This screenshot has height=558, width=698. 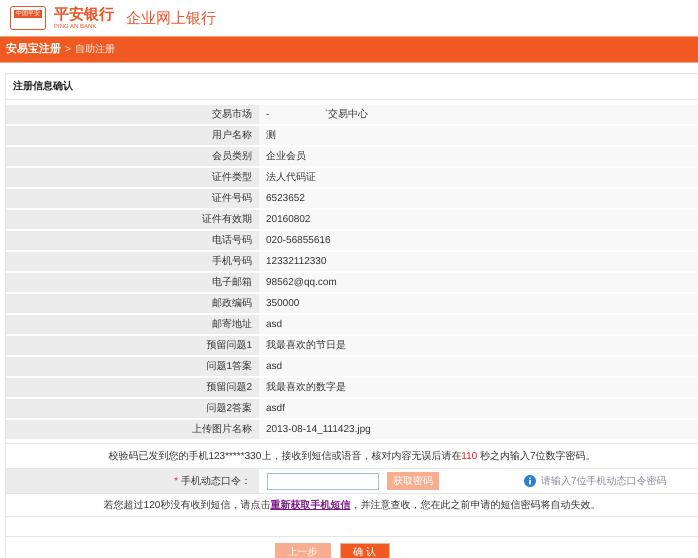 I want to click on field-value: 法人代码证, so click(x=478, y=177).